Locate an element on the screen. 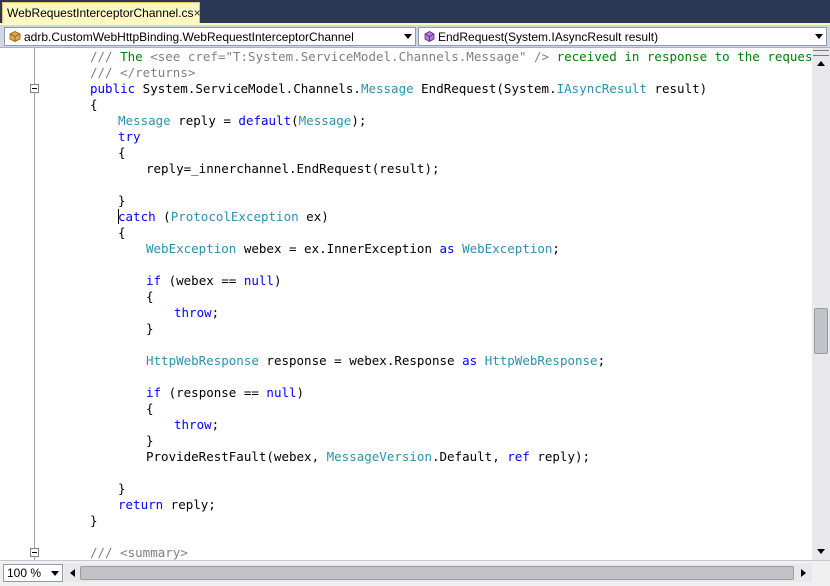 The width and height of the screenshot is (830, 586). code-token: result) is located at coordinates (677, 88).